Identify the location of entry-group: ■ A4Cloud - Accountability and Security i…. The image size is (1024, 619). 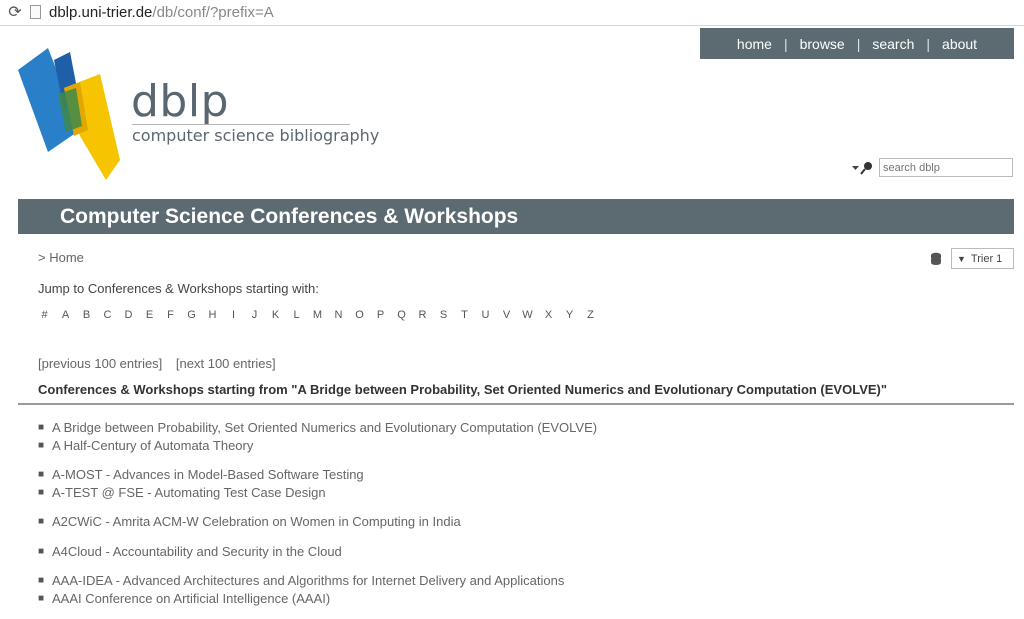
(518, 552).